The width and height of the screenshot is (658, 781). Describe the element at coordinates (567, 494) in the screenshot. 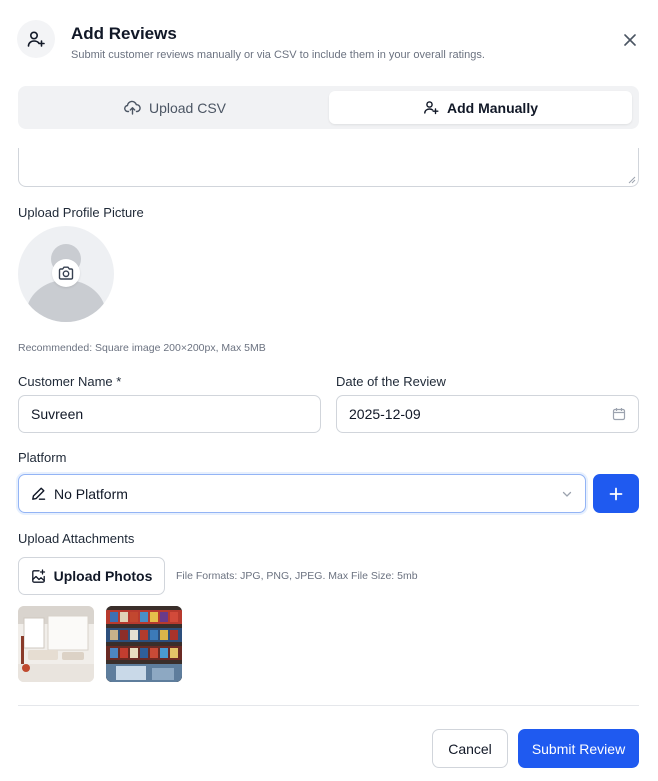

I see `chevron-down-icon` at that location.